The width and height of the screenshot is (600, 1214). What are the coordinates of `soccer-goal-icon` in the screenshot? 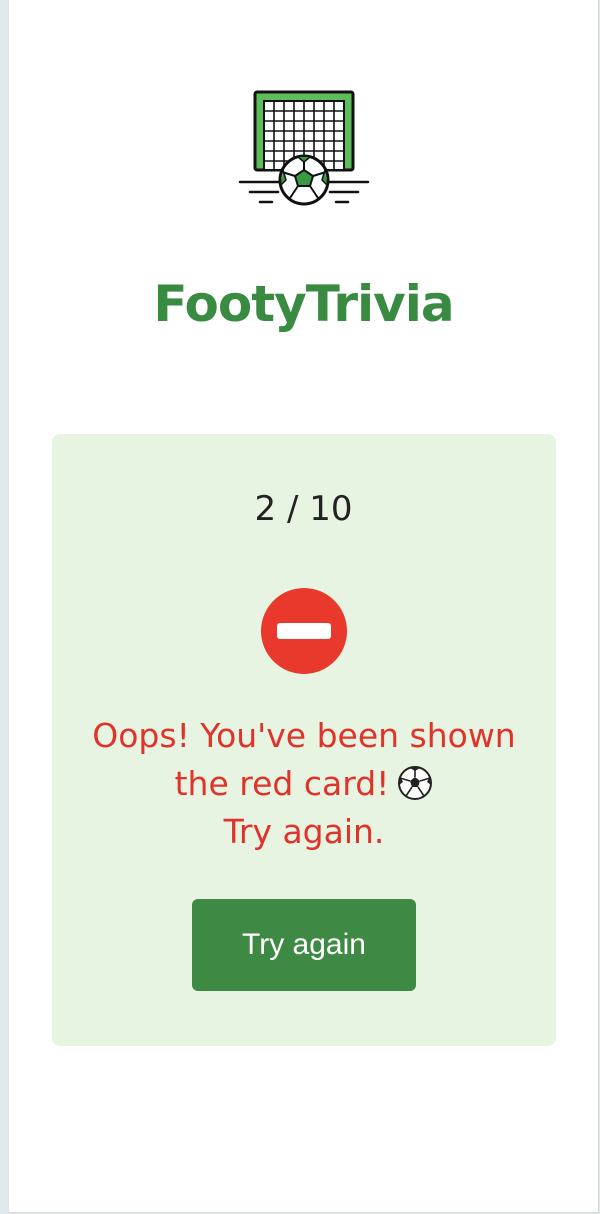 It's located at (304, 148).